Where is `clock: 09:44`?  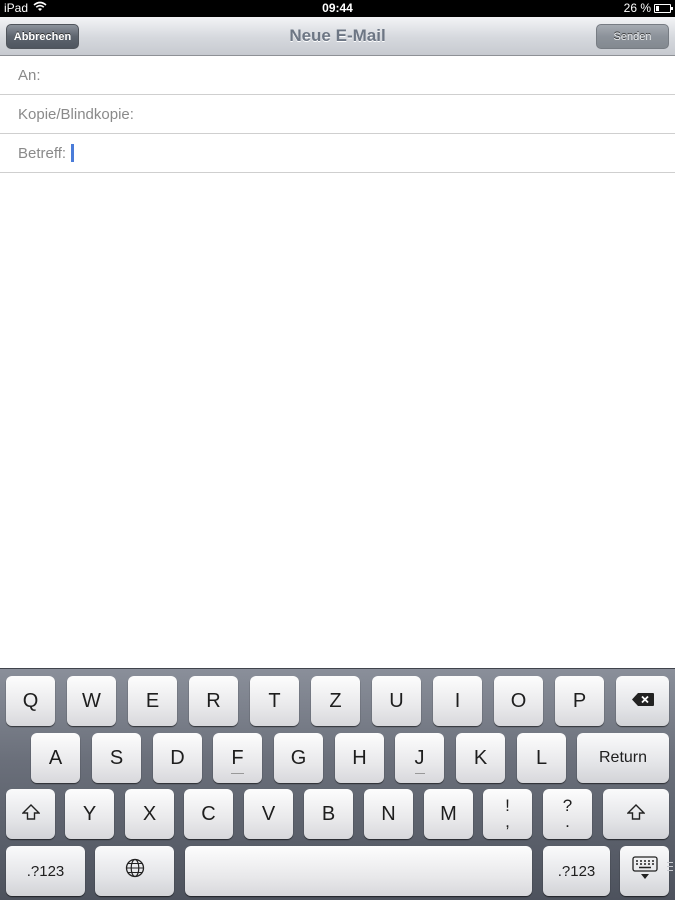 clock: 09:44 is located at coordinates (337, 8).